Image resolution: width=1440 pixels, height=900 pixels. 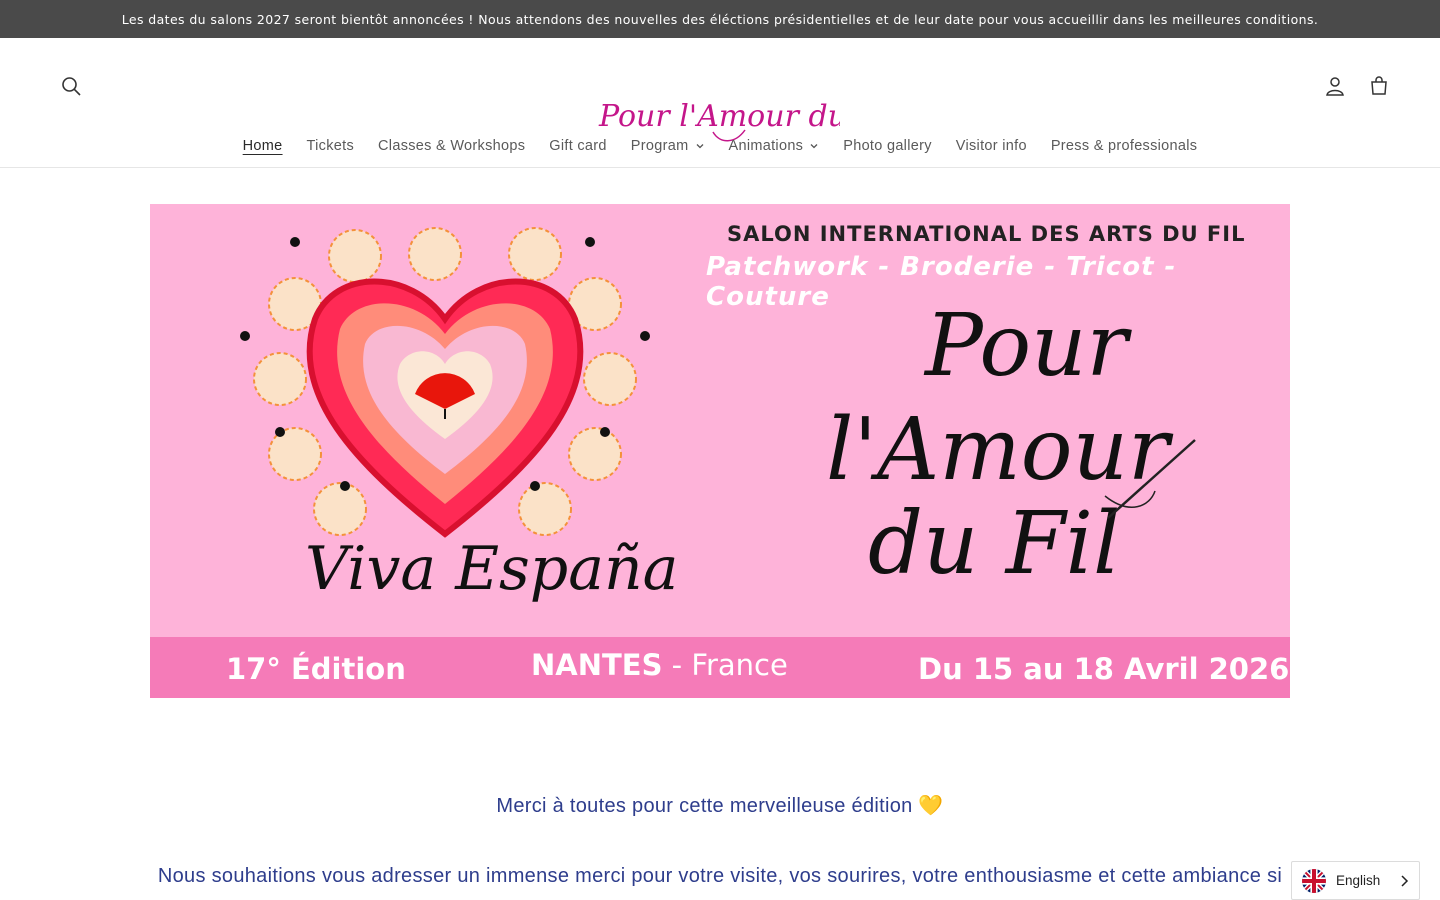 I want to click on nav-item-program: Program, so click(x=668, y=146).